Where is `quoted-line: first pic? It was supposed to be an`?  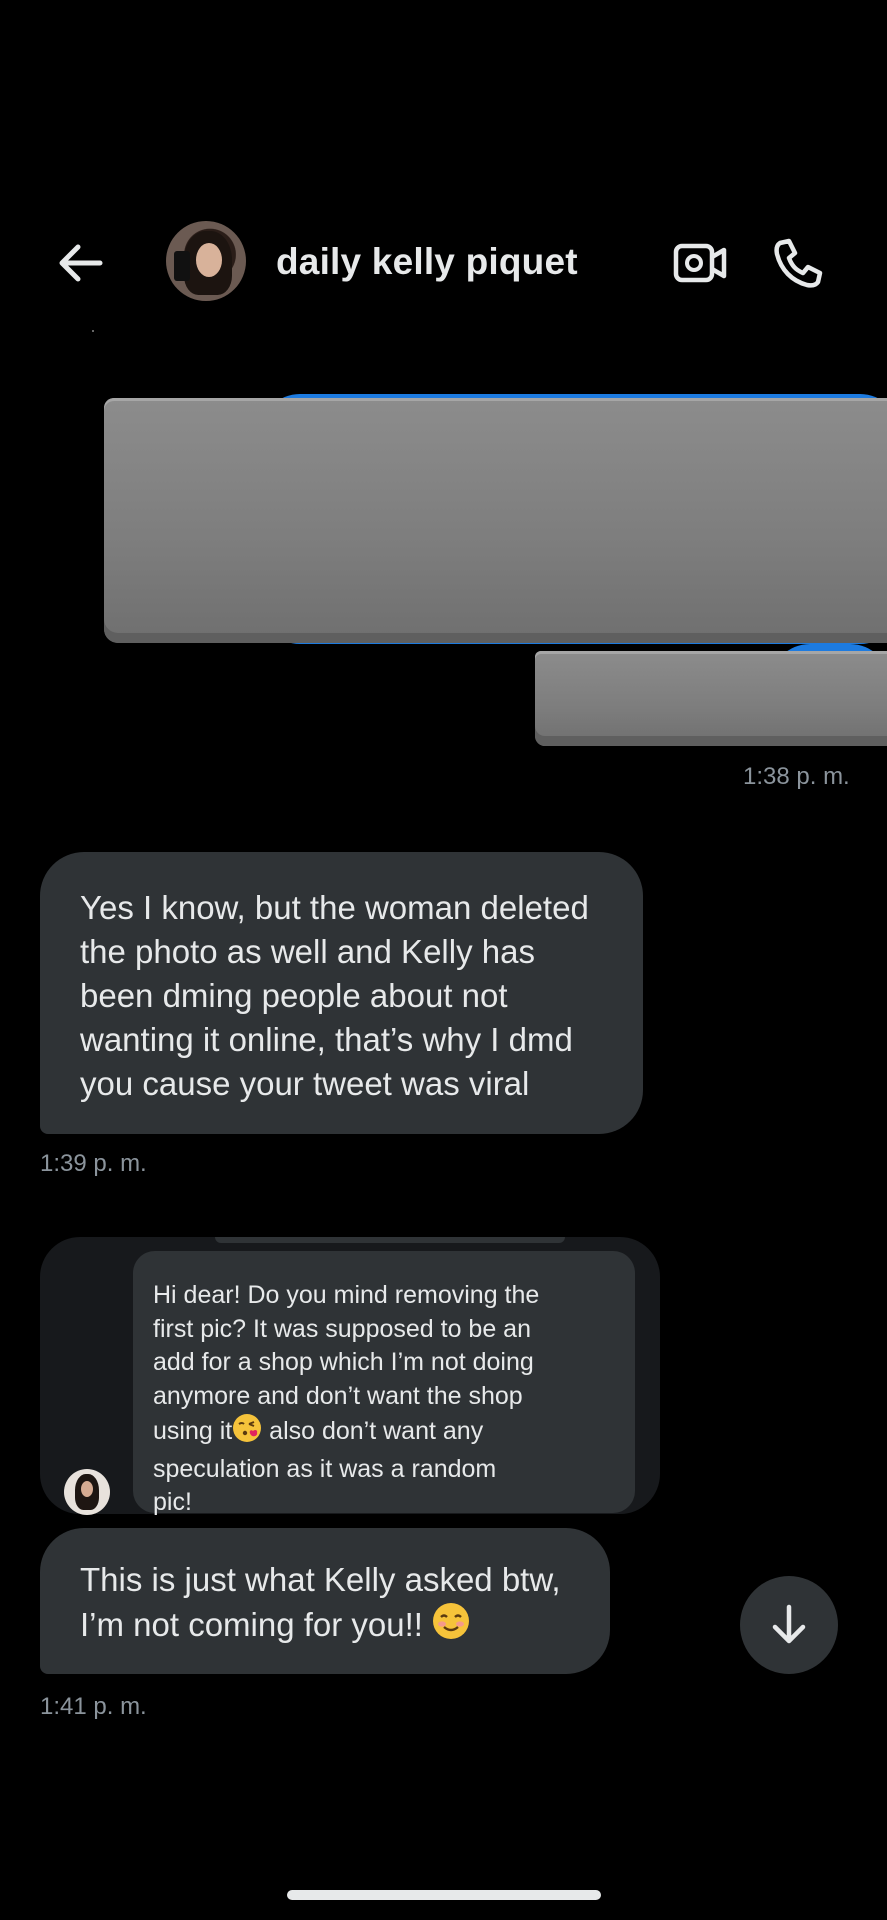
quoted-line: first pic? It was supposed to be an is located at coordinates (342, 1328).